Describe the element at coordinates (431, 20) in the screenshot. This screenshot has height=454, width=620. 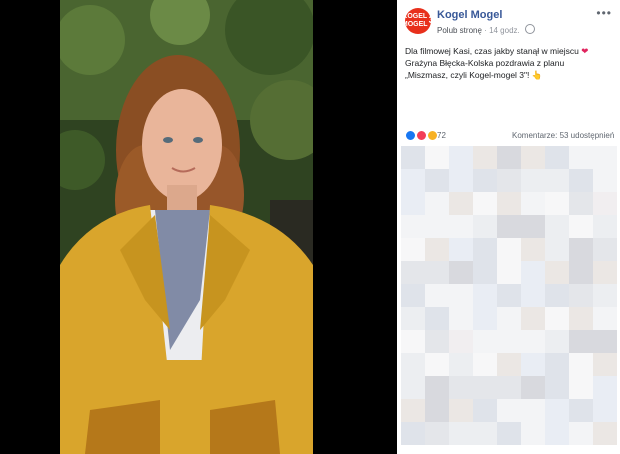
I see `logo-number: 3` at that location.